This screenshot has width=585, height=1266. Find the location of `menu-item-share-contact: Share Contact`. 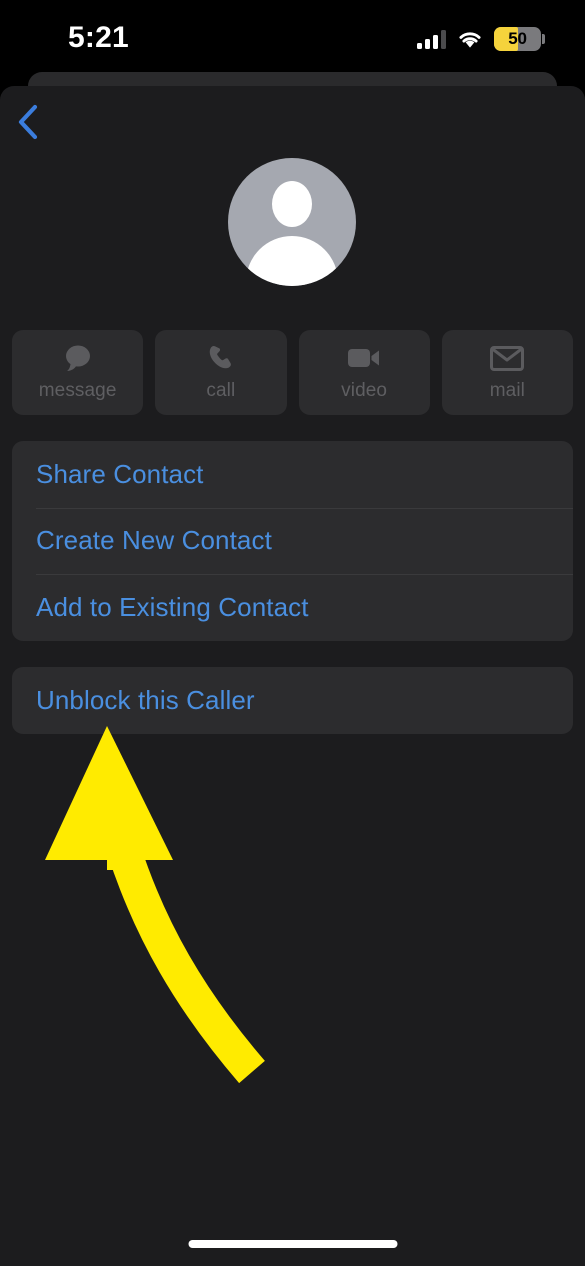

menu-item-share-contact: Share Contact is located at coordinates (292, 474).